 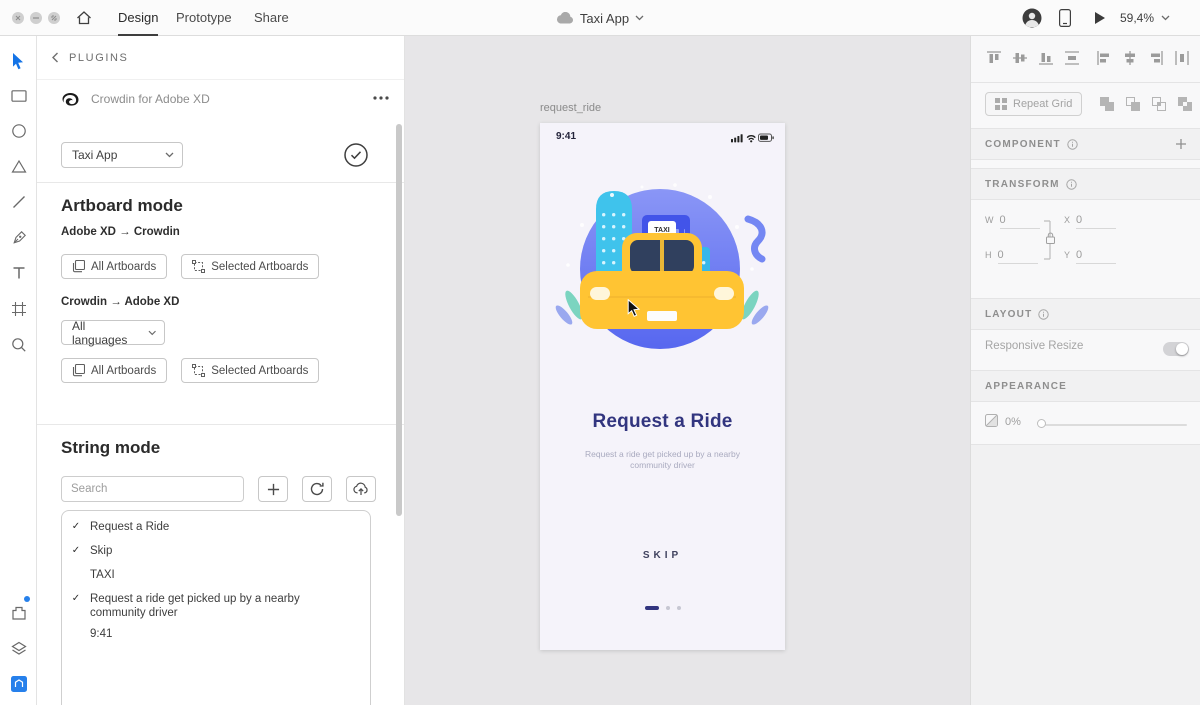 I want to click on responsive-resize-toggle, so click(x=1176, y=349).